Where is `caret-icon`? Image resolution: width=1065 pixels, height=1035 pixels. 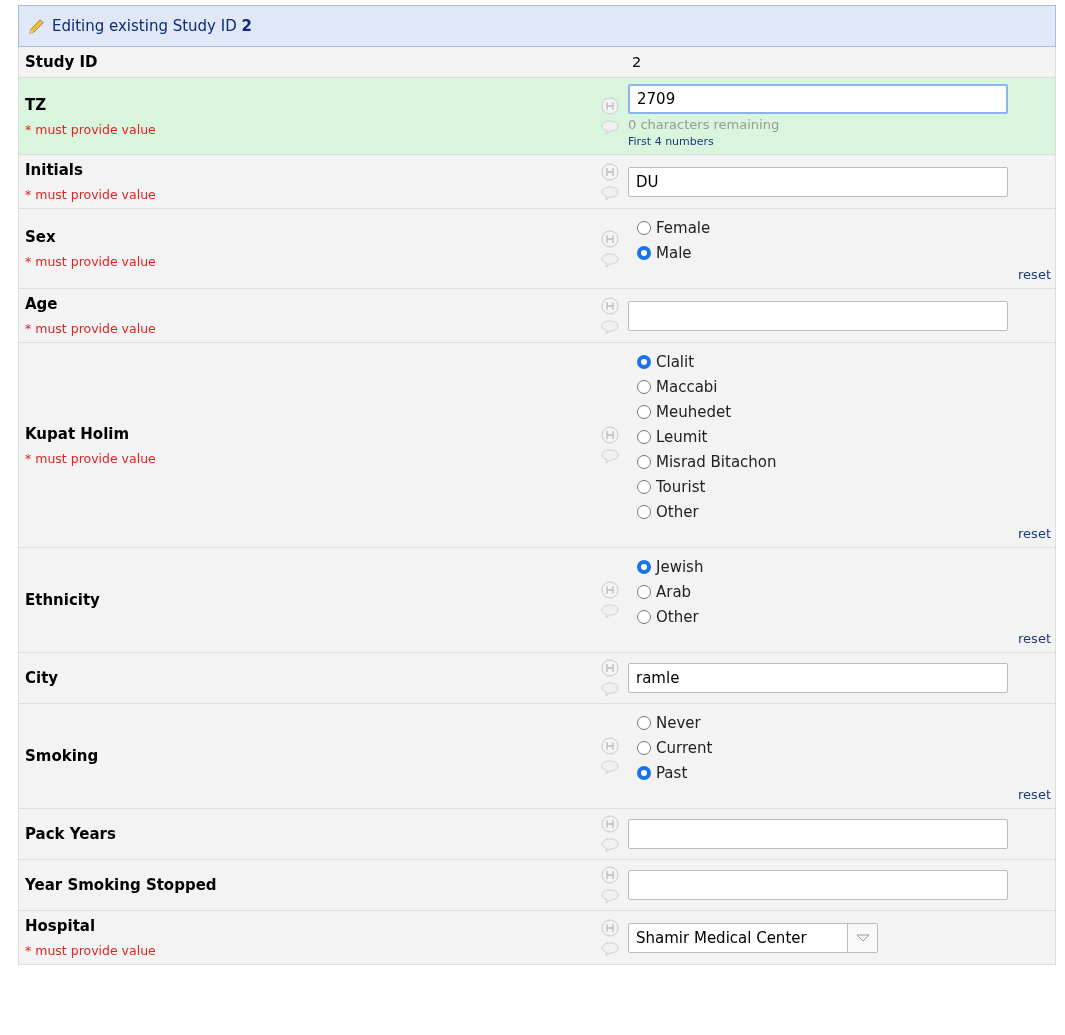
caret-icon is located at coordinates (862, 937).